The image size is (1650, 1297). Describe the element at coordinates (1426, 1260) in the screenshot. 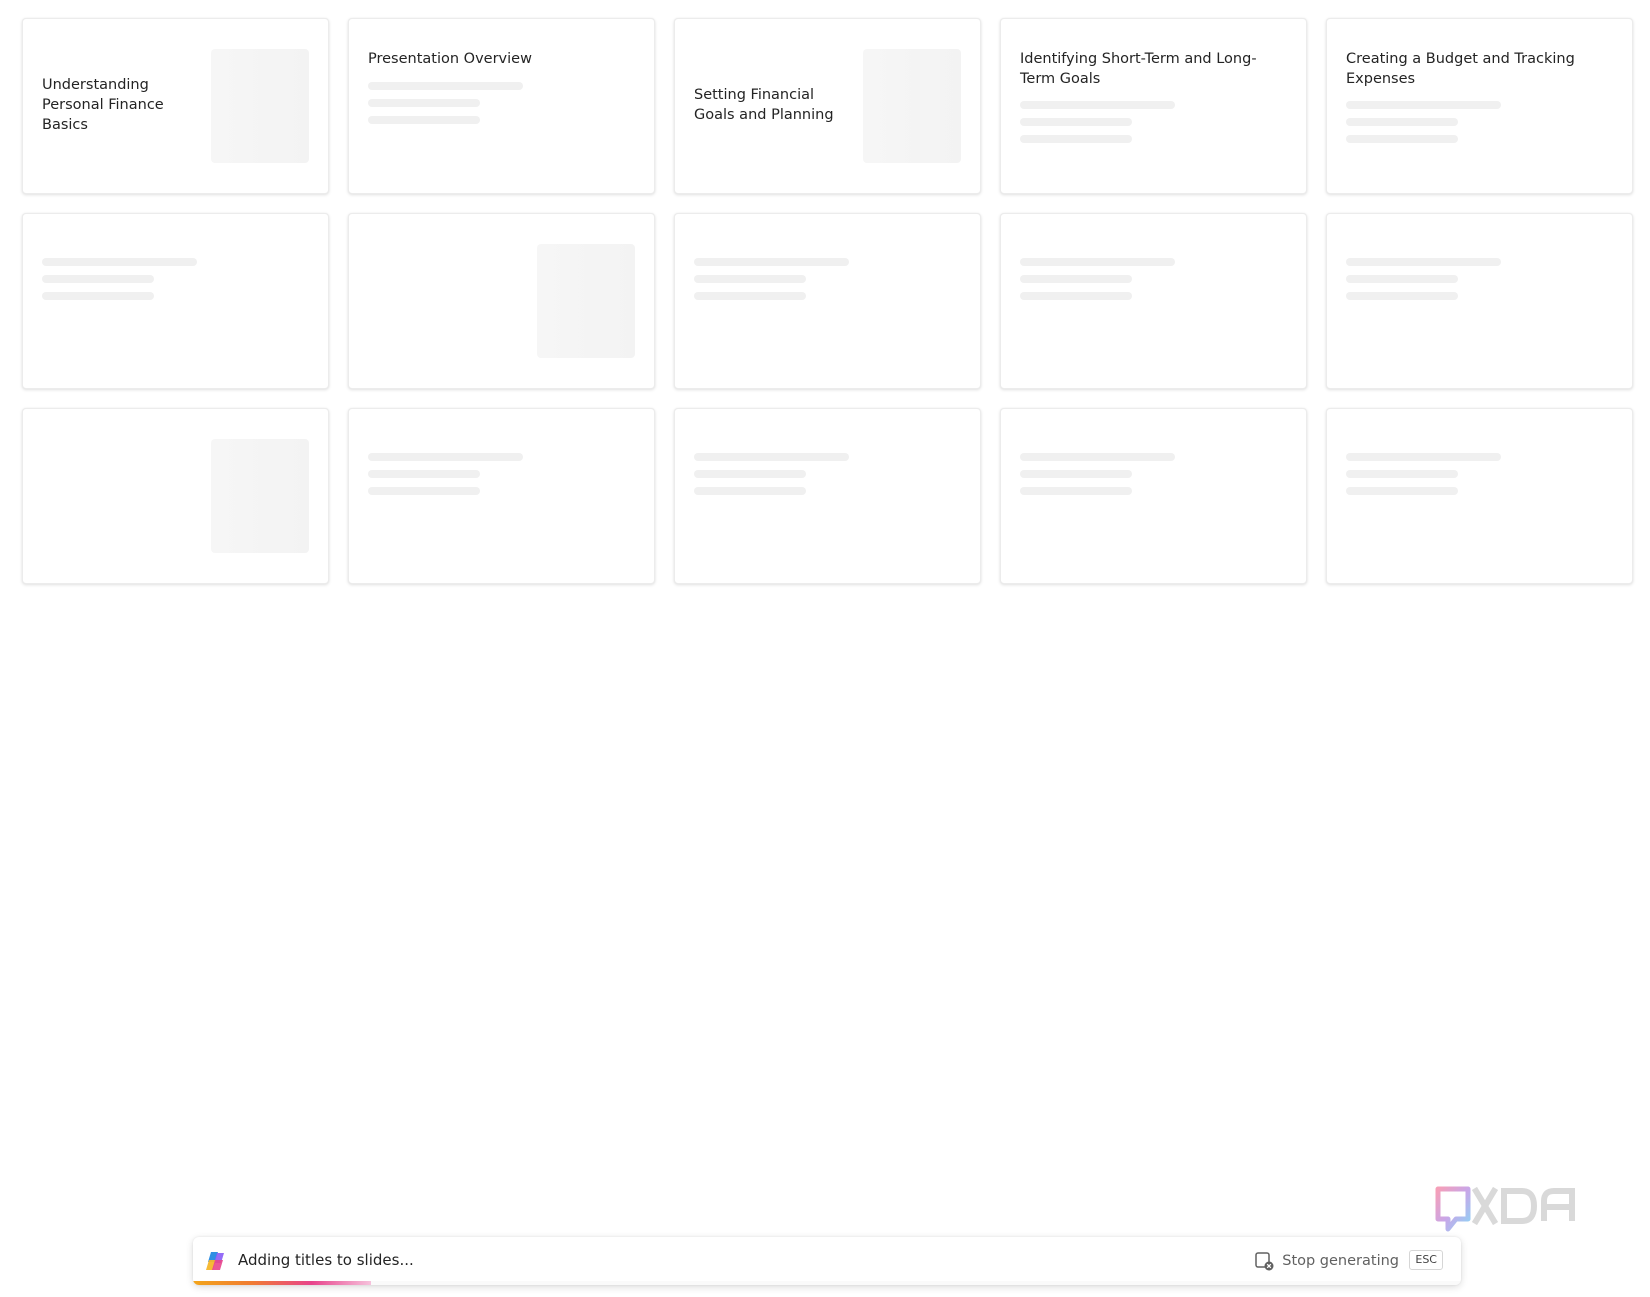

I see `keyboard-shortcut-badge: ESC` at that location.